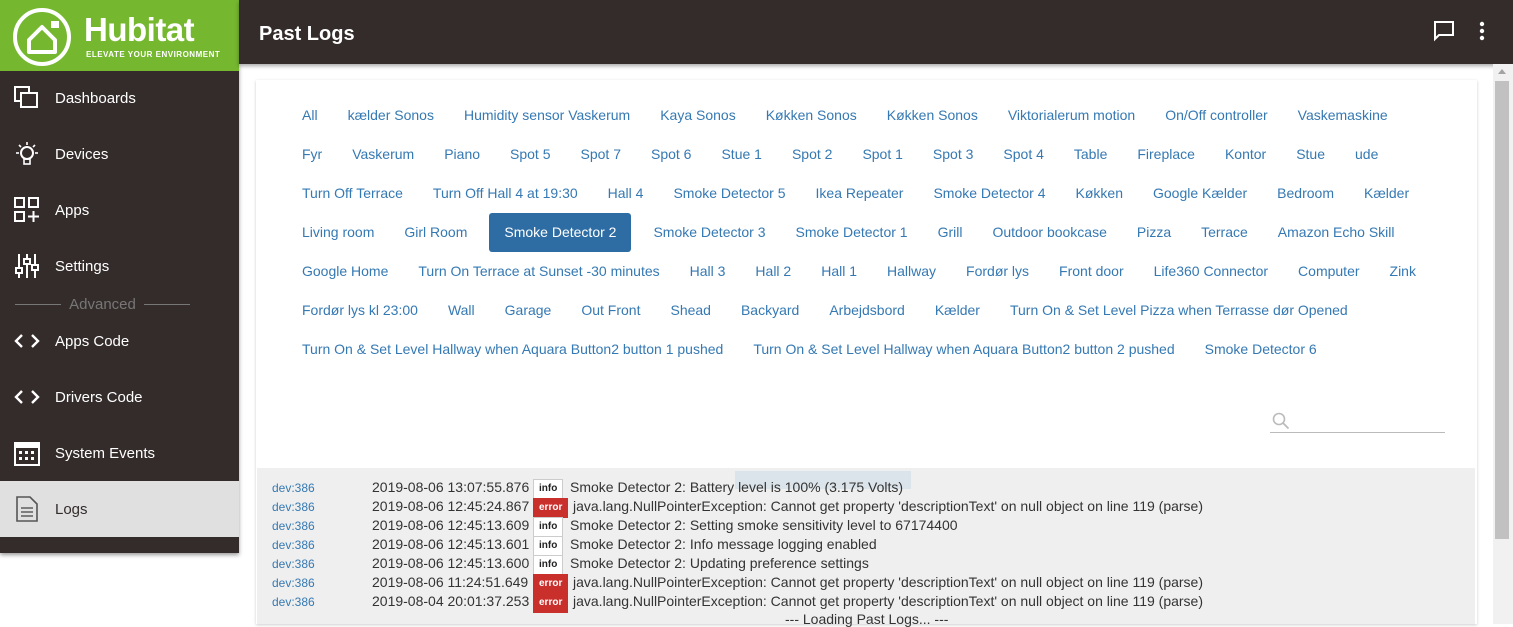 Image resolution: width=1513 pixels, height=627 pixels. What do you see at coordinates (1090, 160) in the screenshot?
I see `filter-chip: Table` at bounding box center [1090, 160].